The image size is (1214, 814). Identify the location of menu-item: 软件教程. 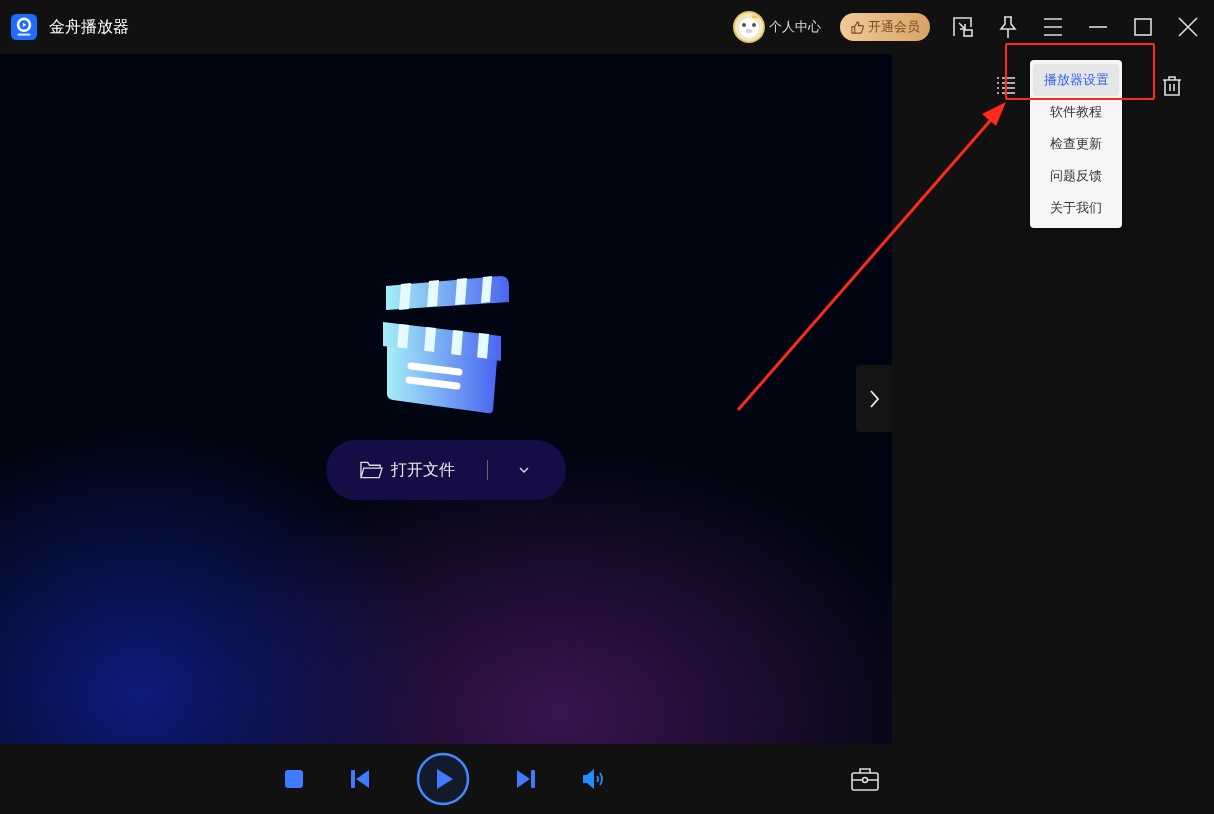
(1076, 112).